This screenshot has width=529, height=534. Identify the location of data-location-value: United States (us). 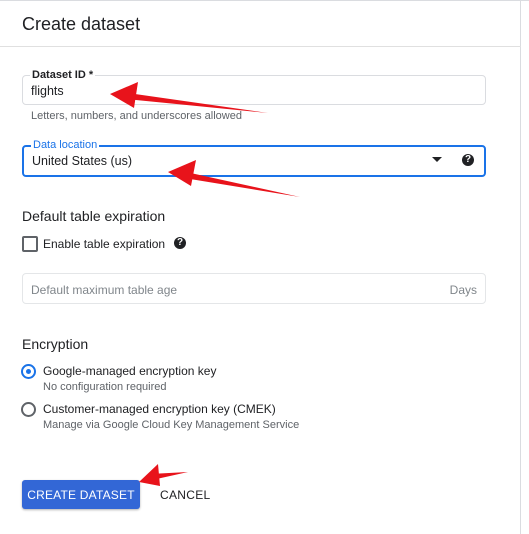
(82, 161).